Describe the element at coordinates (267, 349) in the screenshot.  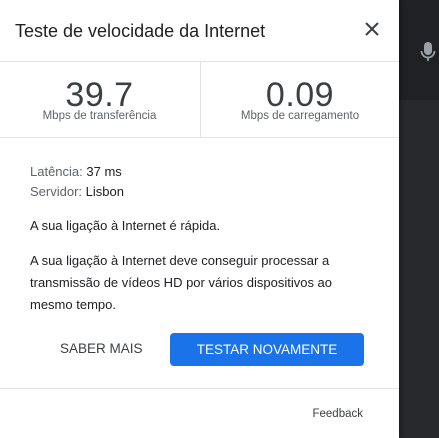
I see `retest-button: TESTAR NOVAMENTE` at that location.